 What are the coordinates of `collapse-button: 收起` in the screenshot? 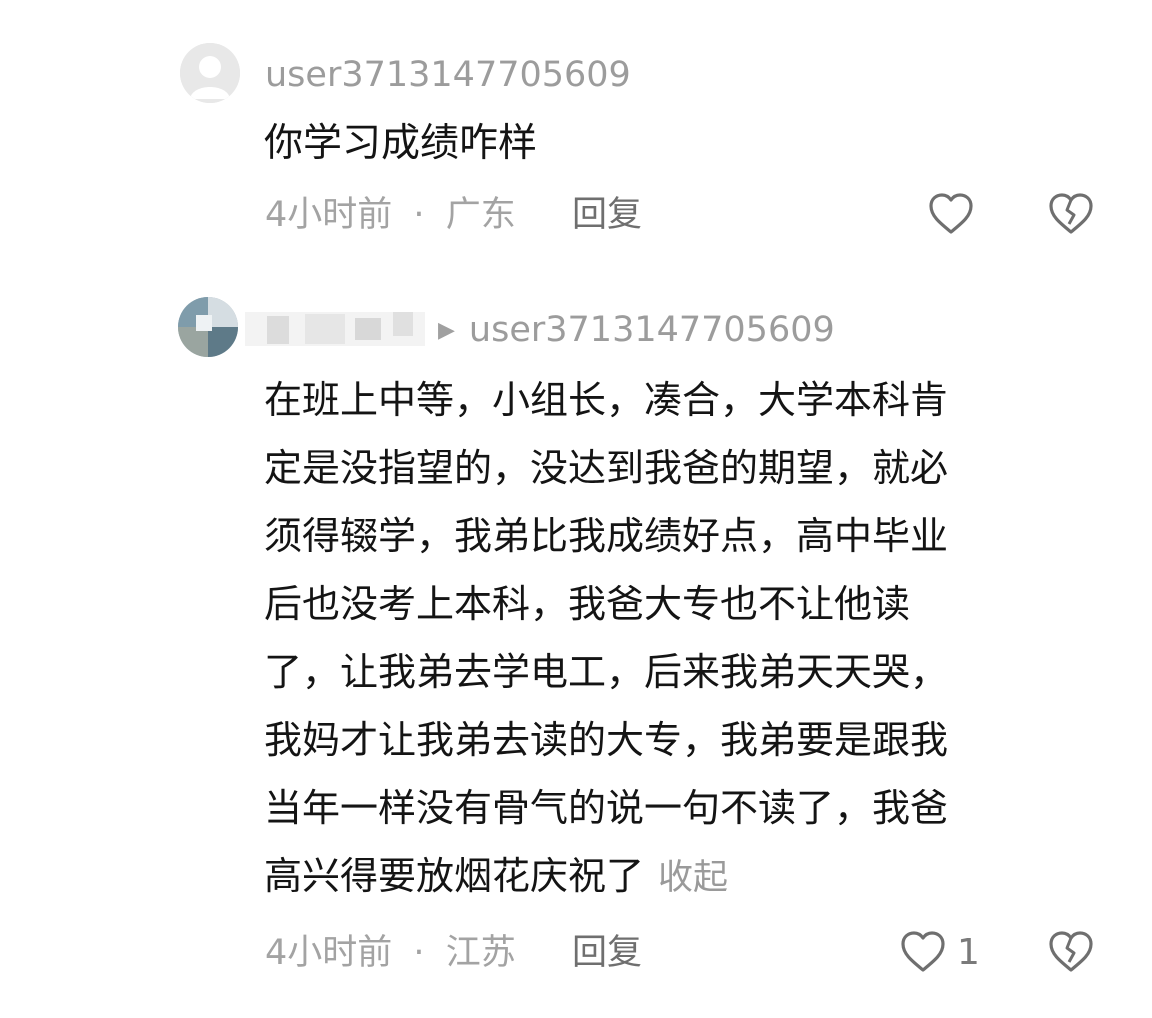 It's located at (693, 878).